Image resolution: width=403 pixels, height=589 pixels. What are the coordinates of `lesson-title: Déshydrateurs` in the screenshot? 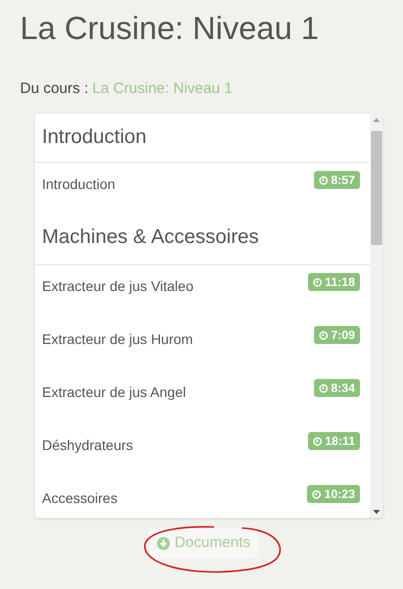 It's located at (88, 445).